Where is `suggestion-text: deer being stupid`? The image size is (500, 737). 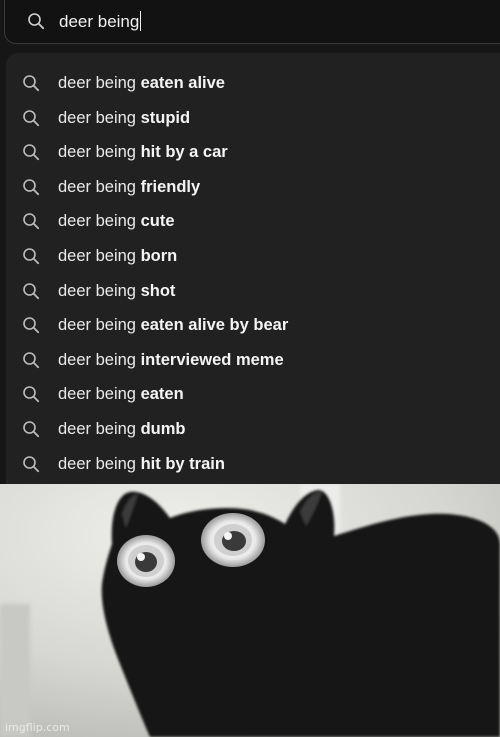 suggestion-text: deer being stupid is located at coordinates (124, 118).